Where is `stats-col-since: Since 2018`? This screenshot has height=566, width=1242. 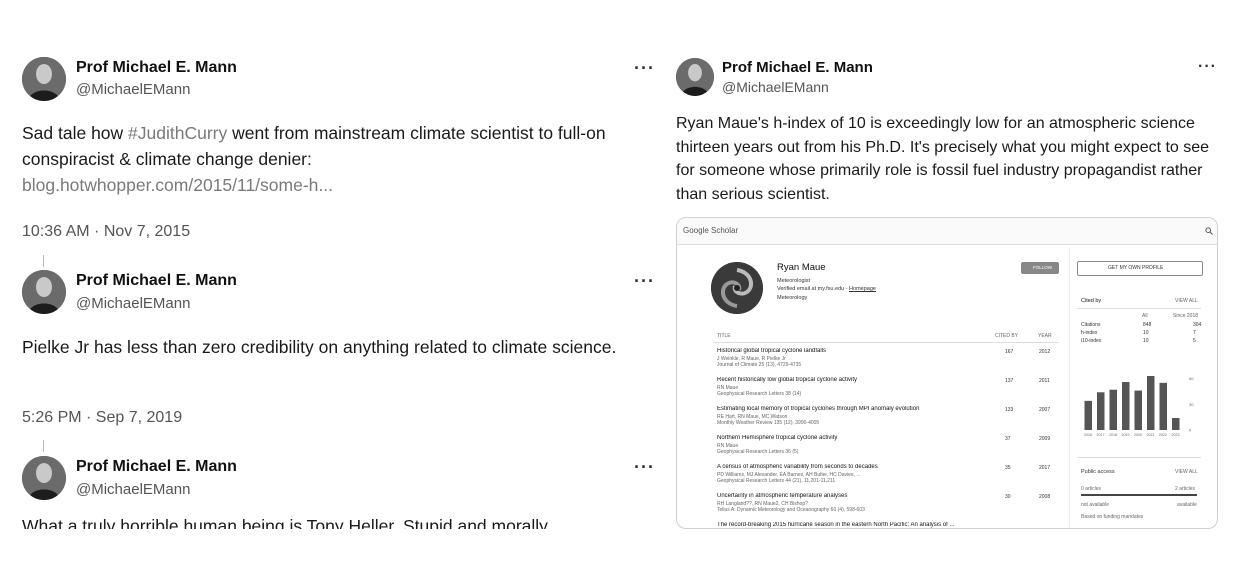
stats-col-since: Since 2018 is located at coordinates (1186, 316).